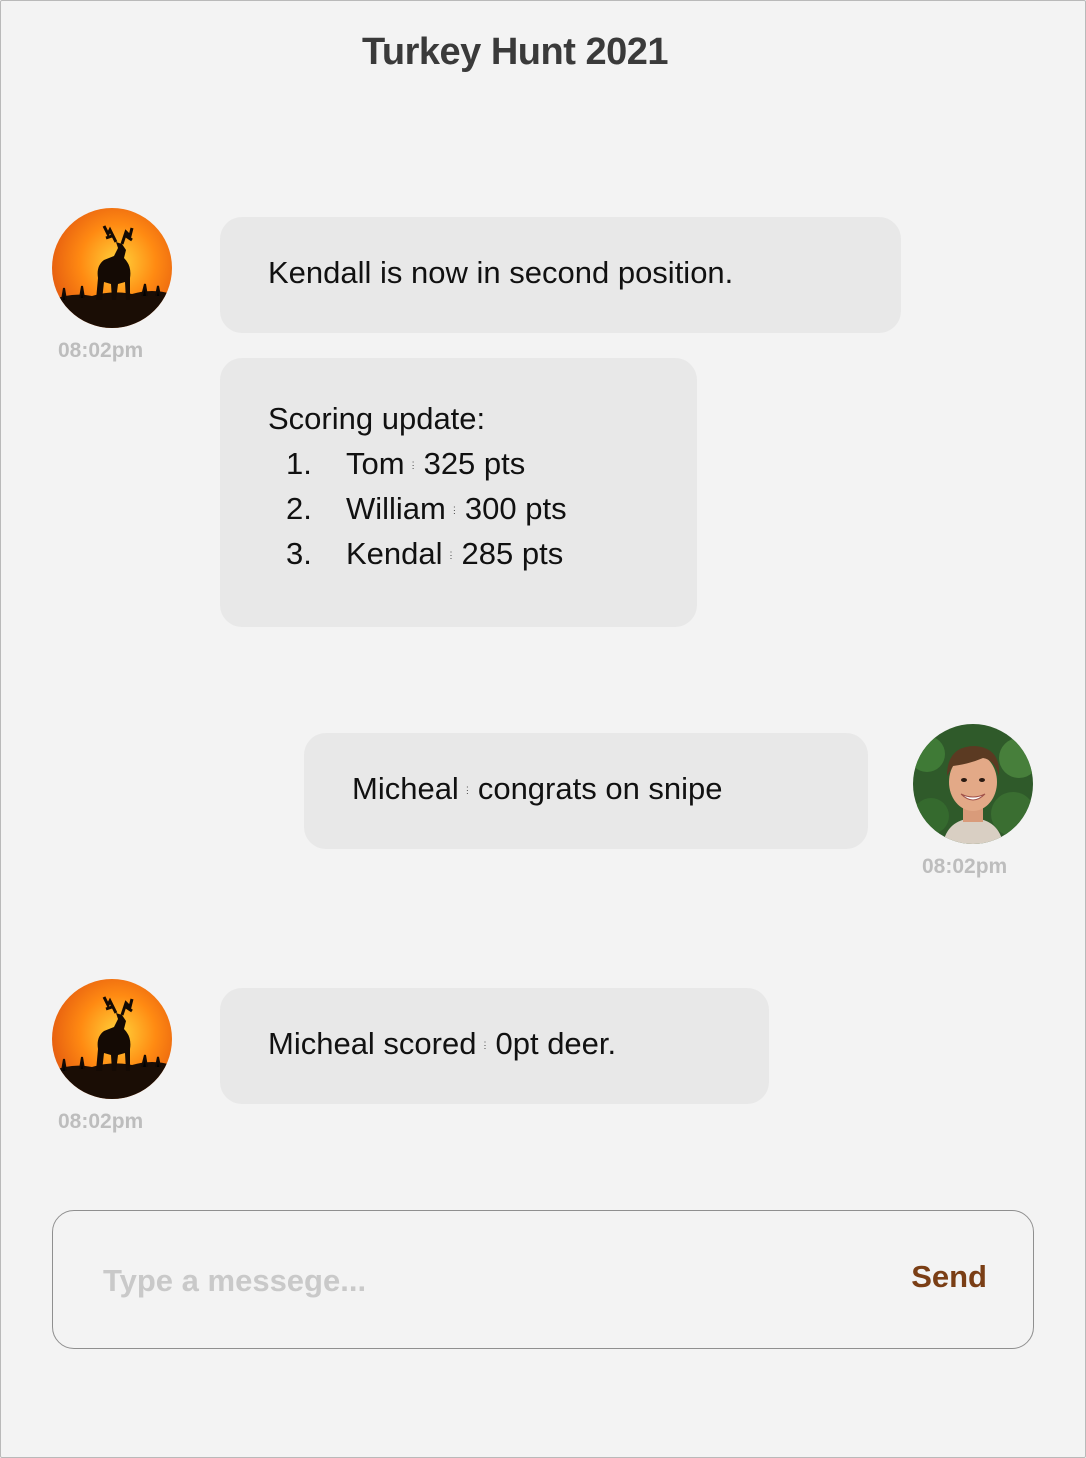 Image resolution: width=1086 pixels, height=1458 pixels. I want to click on message-text: Kendall is now in second position., so click(501, 272).